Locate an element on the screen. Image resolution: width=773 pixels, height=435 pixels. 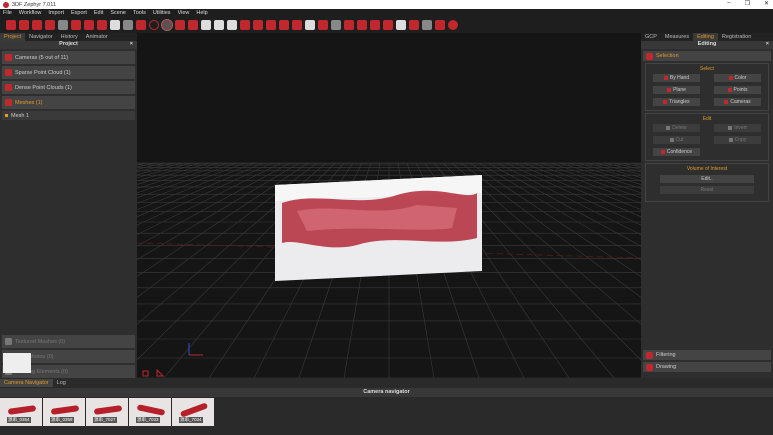
color-icon is located at coordinates (730, 78).